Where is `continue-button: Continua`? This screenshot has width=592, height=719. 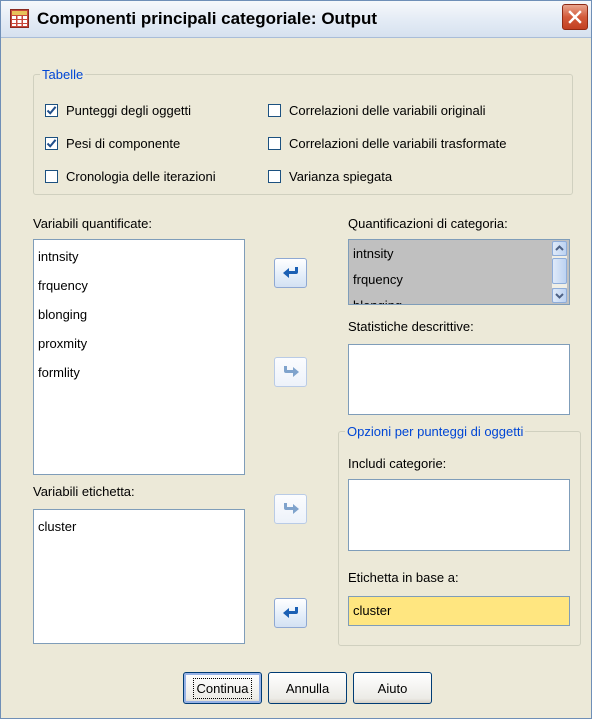
continue-button: Continua is located at coordinates (222, 688).